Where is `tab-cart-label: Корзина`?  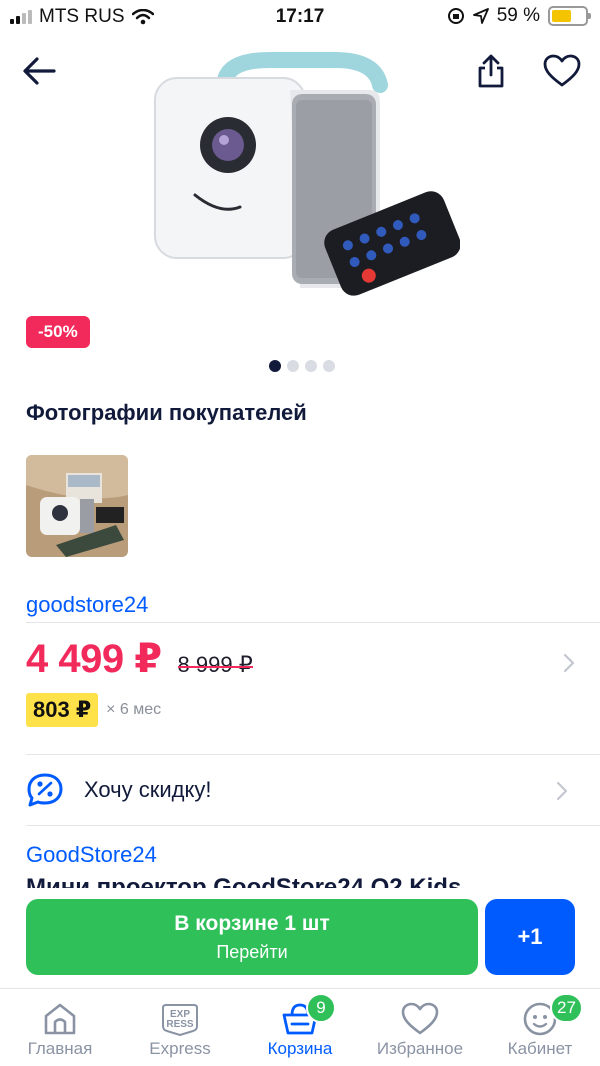
tab-cart-label: Корзина is located at coordinates (300, 1048).